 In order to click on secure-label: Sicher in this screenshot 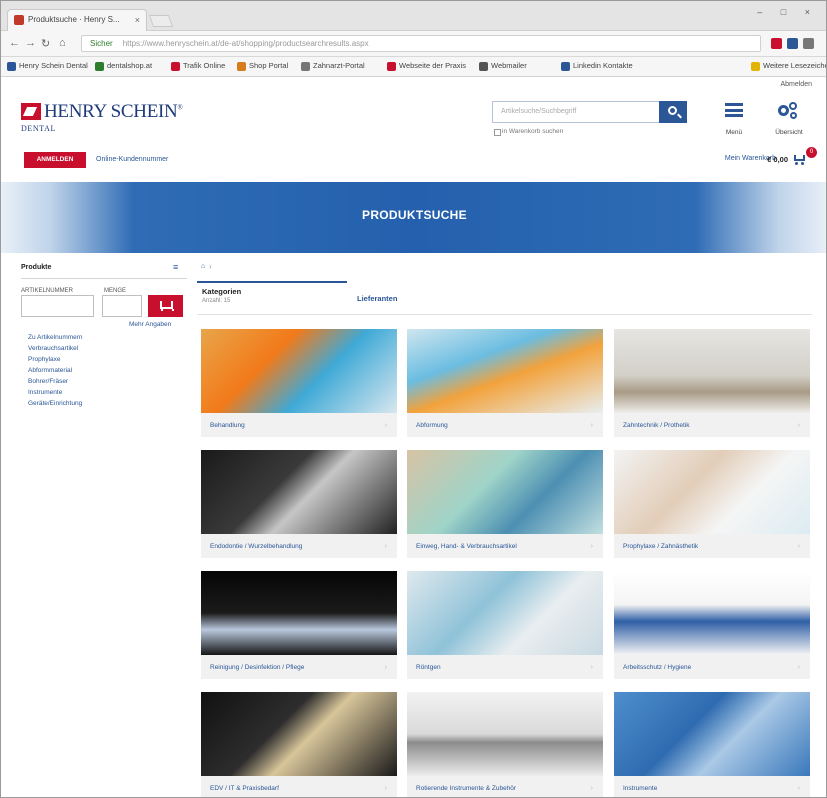, I will do `click(101, 43)`.